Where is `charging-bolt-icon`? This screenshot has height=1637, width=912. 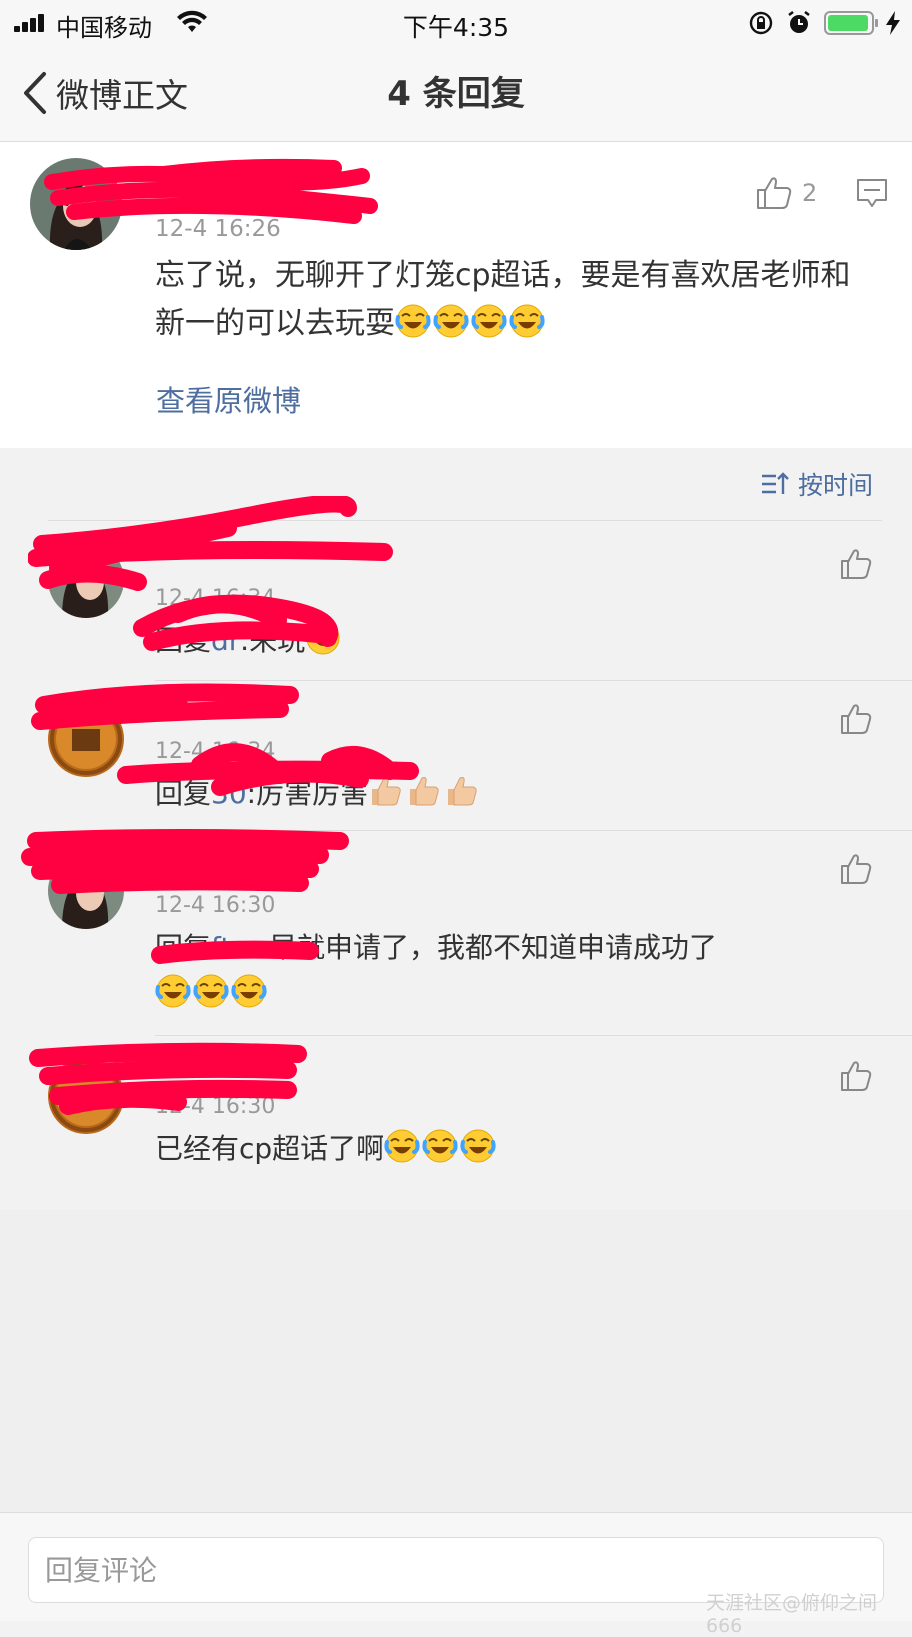
charging-bolt-icon is located at coordinates (893, 23).